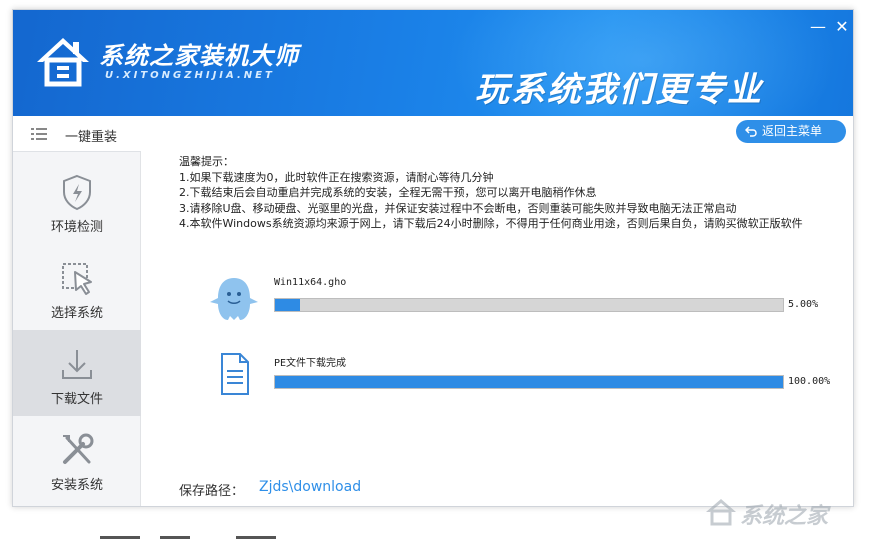 Image resolution: width=870 pixels, height=544 pixels. Describe the element at coordinates (39, 134) in the screenshot. I see `menu-icon` at that location.